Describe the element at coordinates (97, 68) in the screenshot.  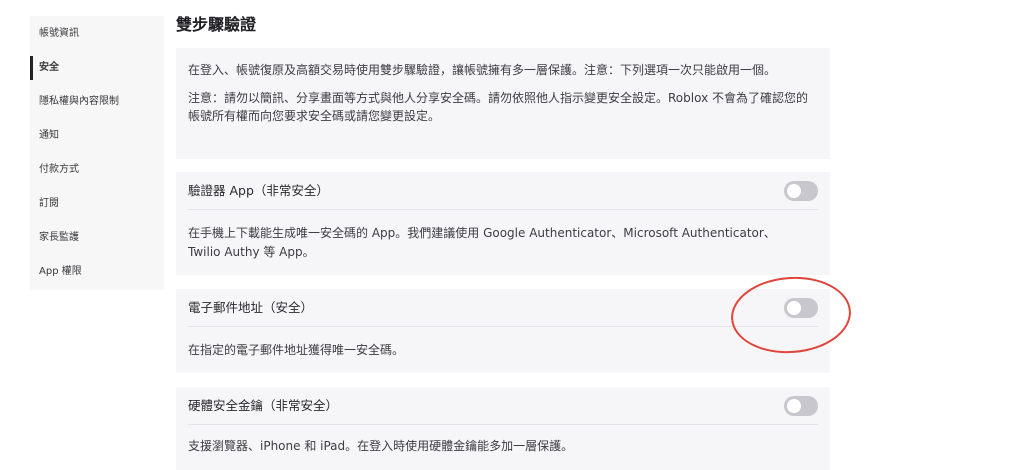
I see `sidebar-item-security: 安全` at that location.